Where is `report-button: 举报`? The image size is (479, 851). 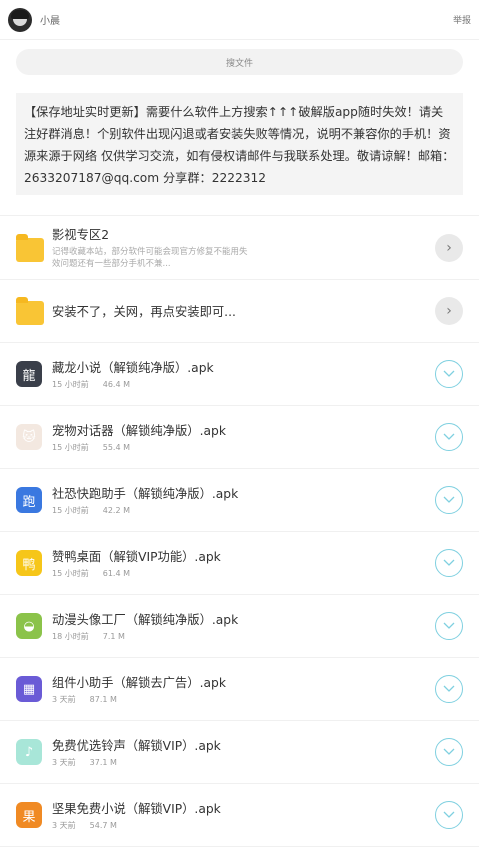
report-button: 举报 is located at coordinates (462, 19).